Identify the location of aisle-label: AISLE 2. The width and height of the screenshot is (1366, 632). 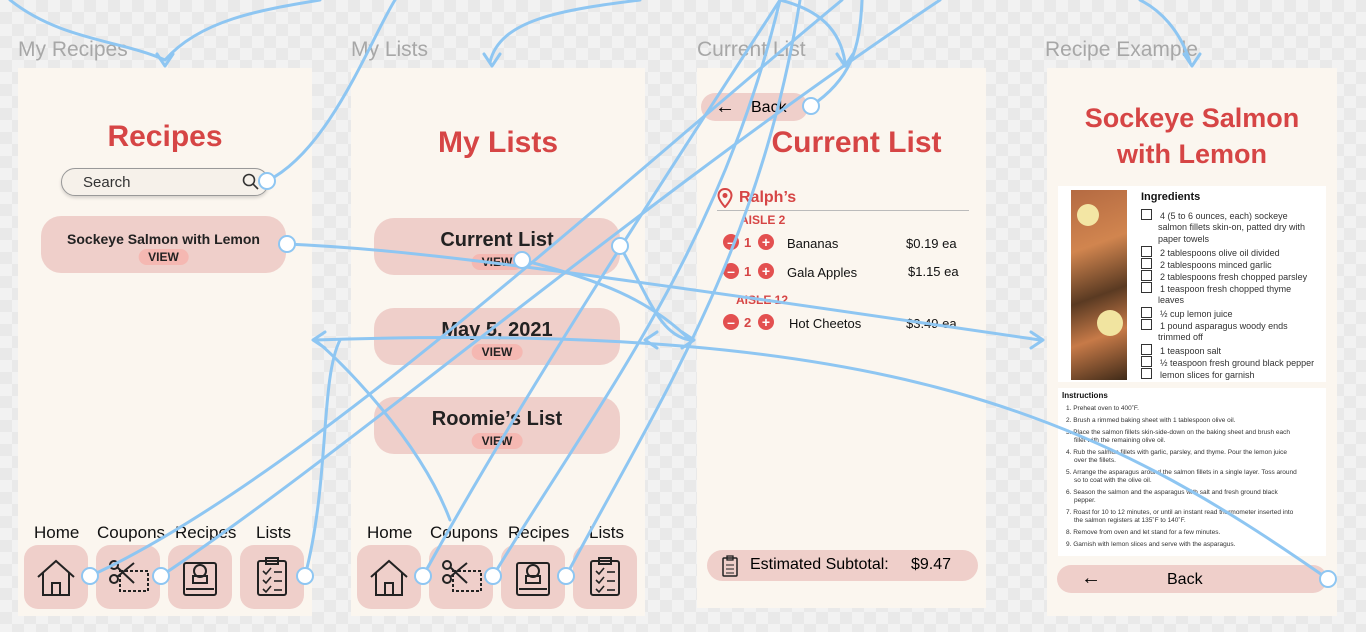
(763, 220).